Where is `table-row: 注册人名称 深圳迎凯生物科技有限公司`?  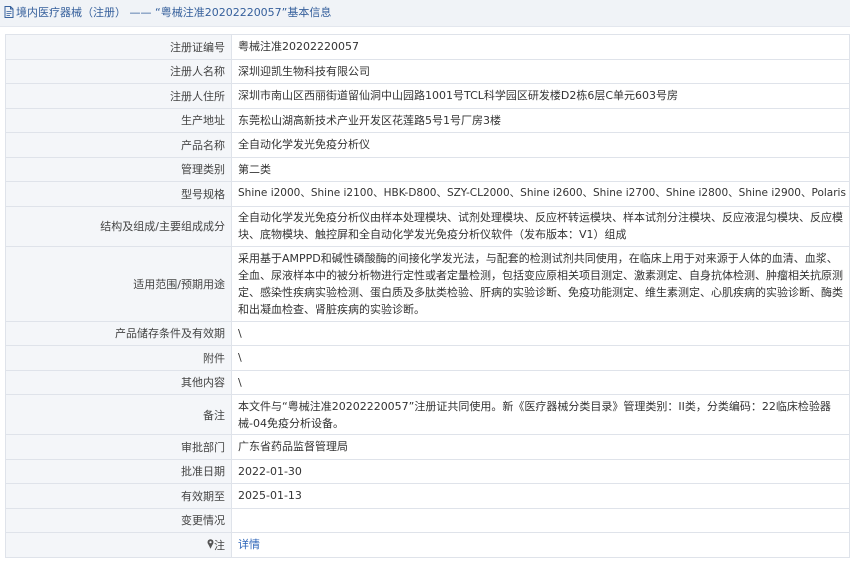
table-row: 注册人名称 深圳迎凯生物科技有限公司 is located at coordinates (427, 71).